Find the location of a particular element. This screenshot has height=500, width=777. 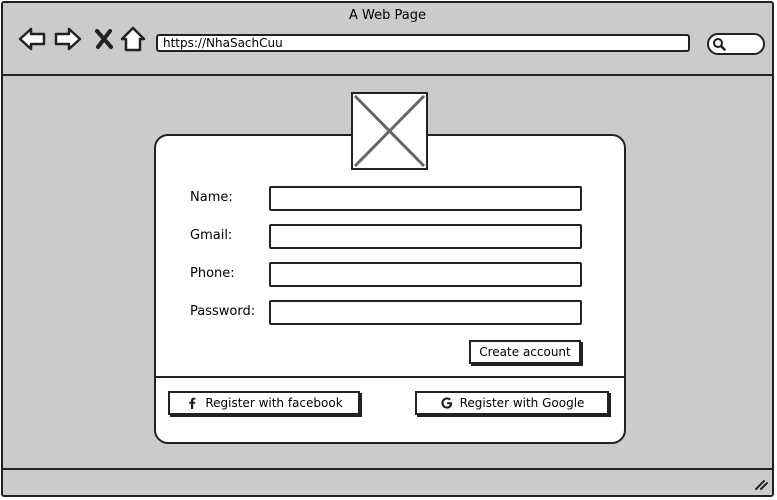

image-placeholder-icon is located at coordinates (389, 131).